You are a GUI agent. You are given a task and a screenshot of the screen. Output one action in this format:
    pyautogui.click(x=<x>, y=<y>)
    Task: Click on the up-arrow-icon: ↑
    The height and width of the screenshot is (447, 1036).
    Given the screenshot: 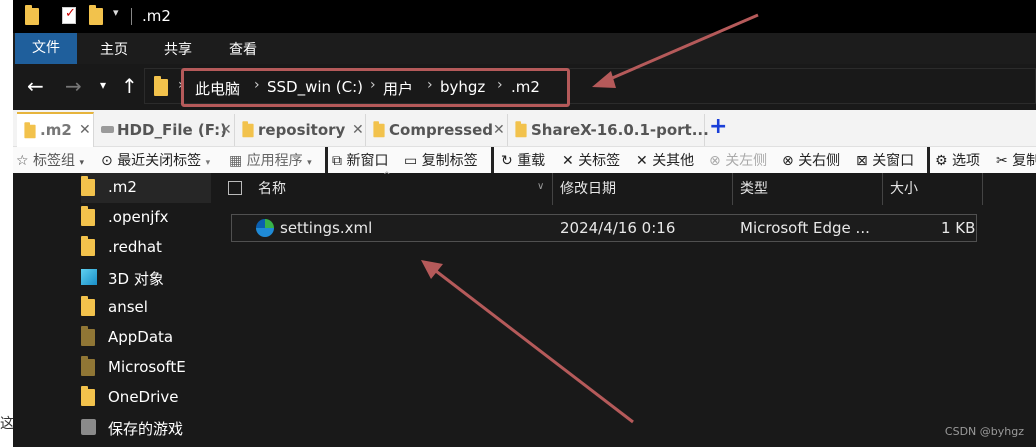 What is the action you would take?
    pyautogui.click(x=129, y=86)
    